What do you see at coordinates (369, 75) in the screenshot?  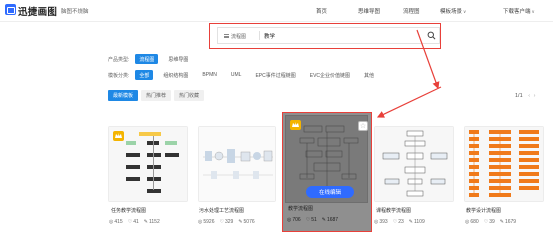 I see `chip-other: 其他` at bounding box center [369, 75].